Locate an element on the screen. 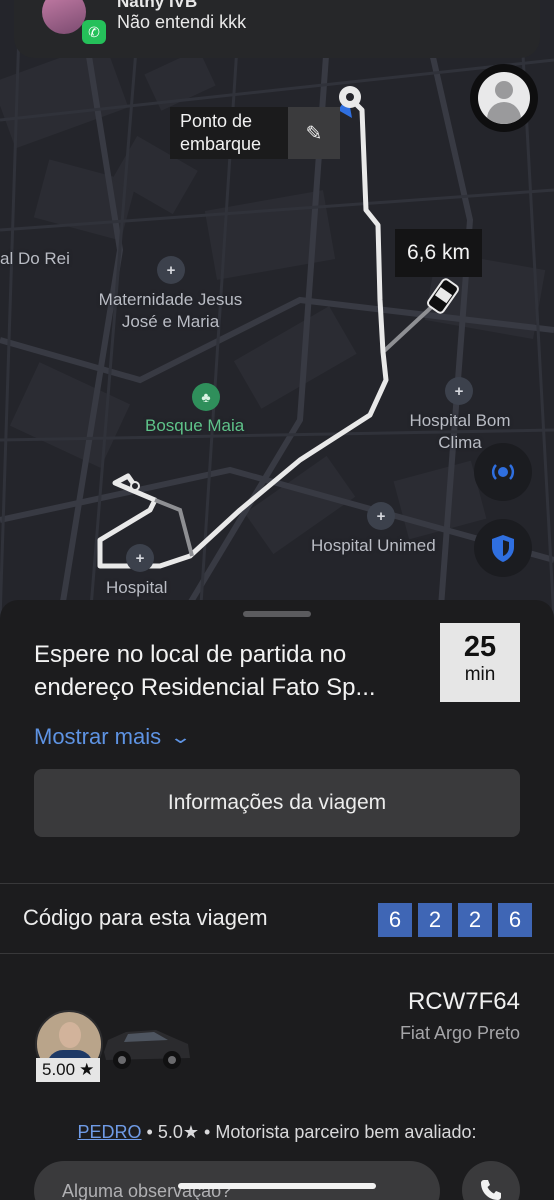 The width and height of the screenshot is (554, 1200). driver-rating-badge: 5.00 ★ is located at coordinates (68, 1070).